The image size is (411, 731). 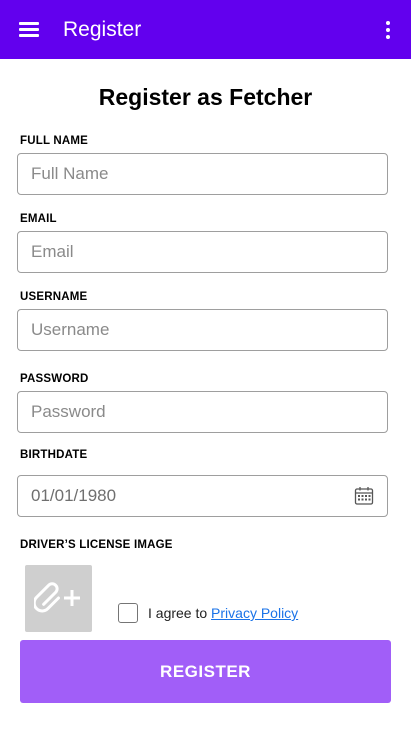 I want to click on full-name-input, so click(x=202, y=174).